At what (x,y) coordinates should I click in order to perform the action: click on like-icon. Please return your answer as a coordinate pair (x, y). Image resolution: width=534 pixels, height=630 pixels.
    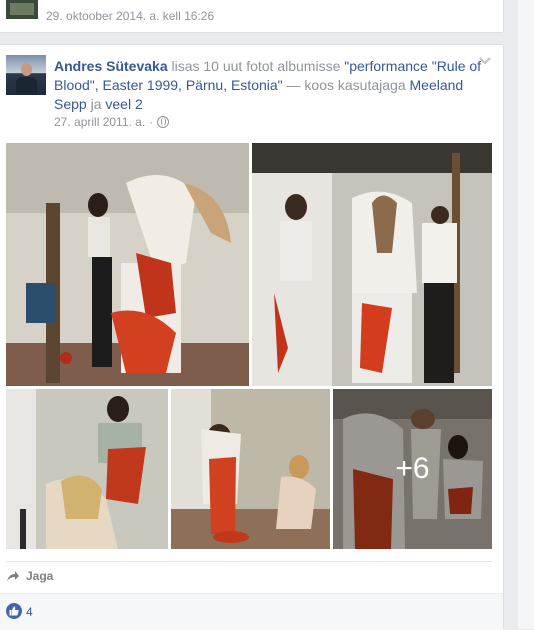
    Looking at the image, I should click on (14, 611).